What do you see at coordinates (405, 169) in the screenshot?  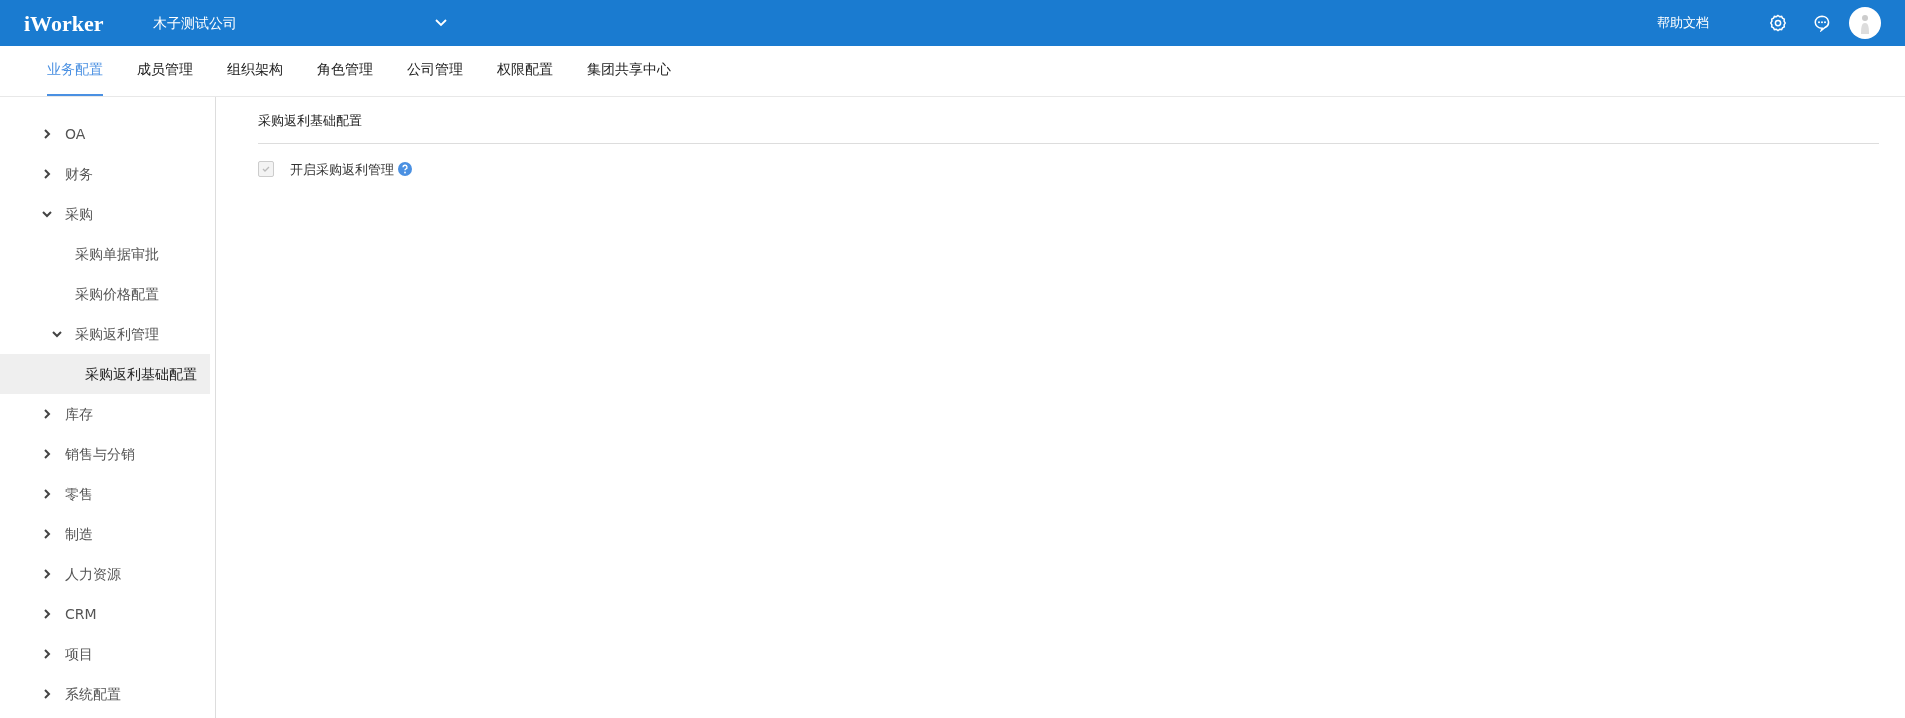 I see `help-icon` at bounding box center [405, 169].